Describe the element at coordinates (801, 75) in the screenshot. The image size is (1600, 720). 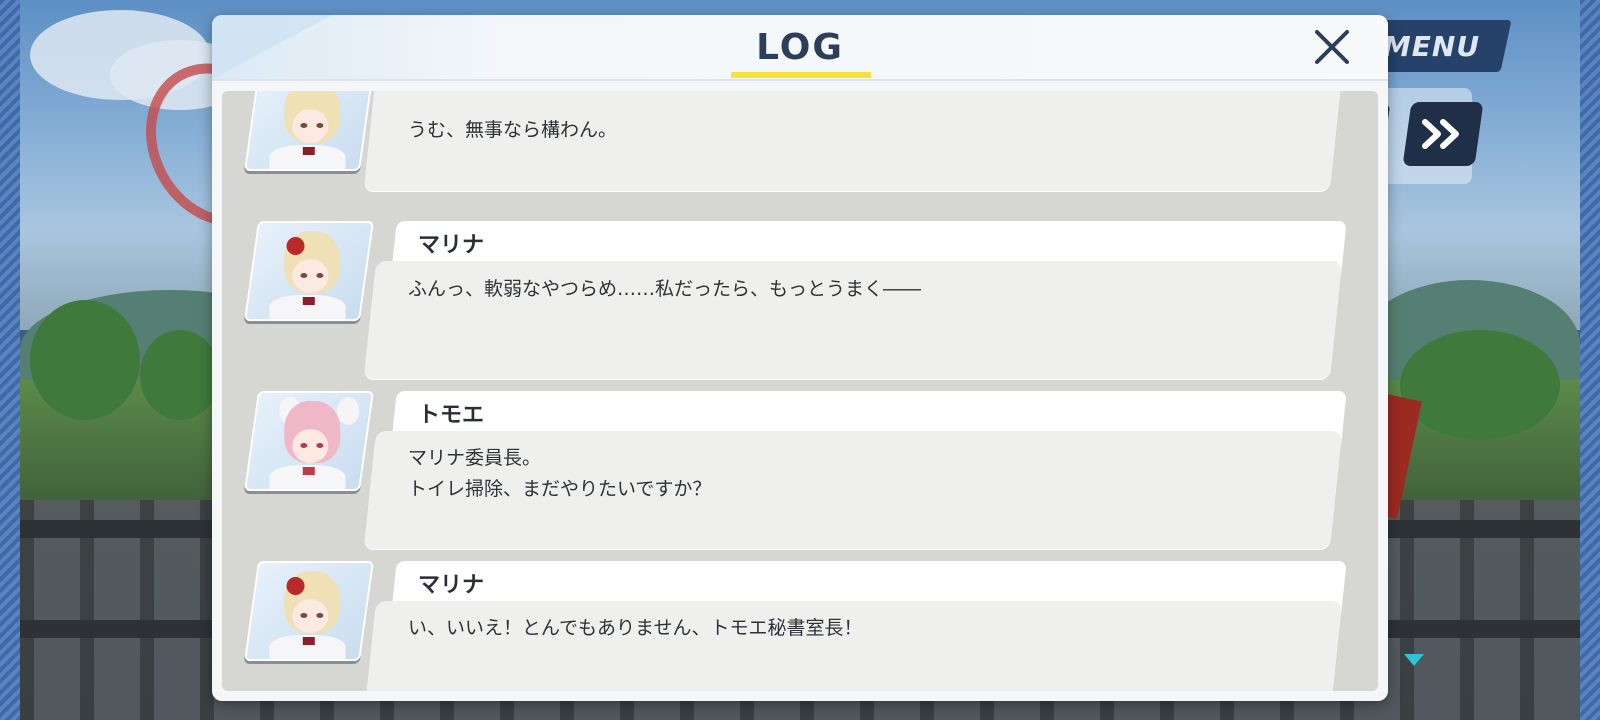
I see `title-underline` at that location.